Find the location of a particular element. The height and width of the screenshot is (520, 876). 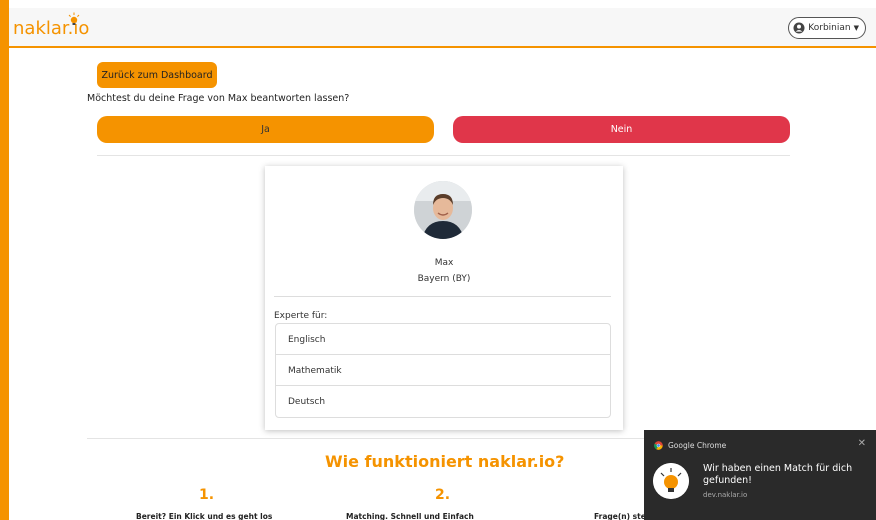

caret-down-icon: ▼ is located at coordinates (856, 28).